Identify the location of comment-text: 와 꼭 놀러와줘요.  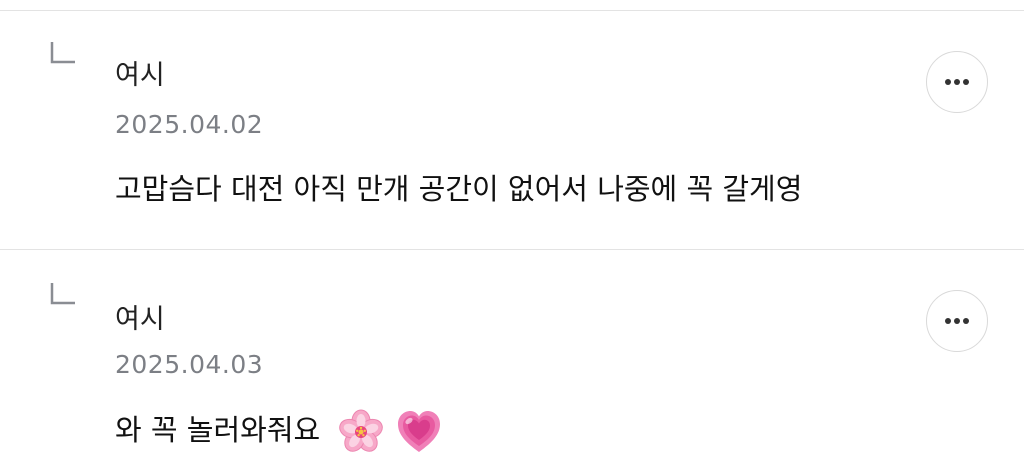
(279, 432).